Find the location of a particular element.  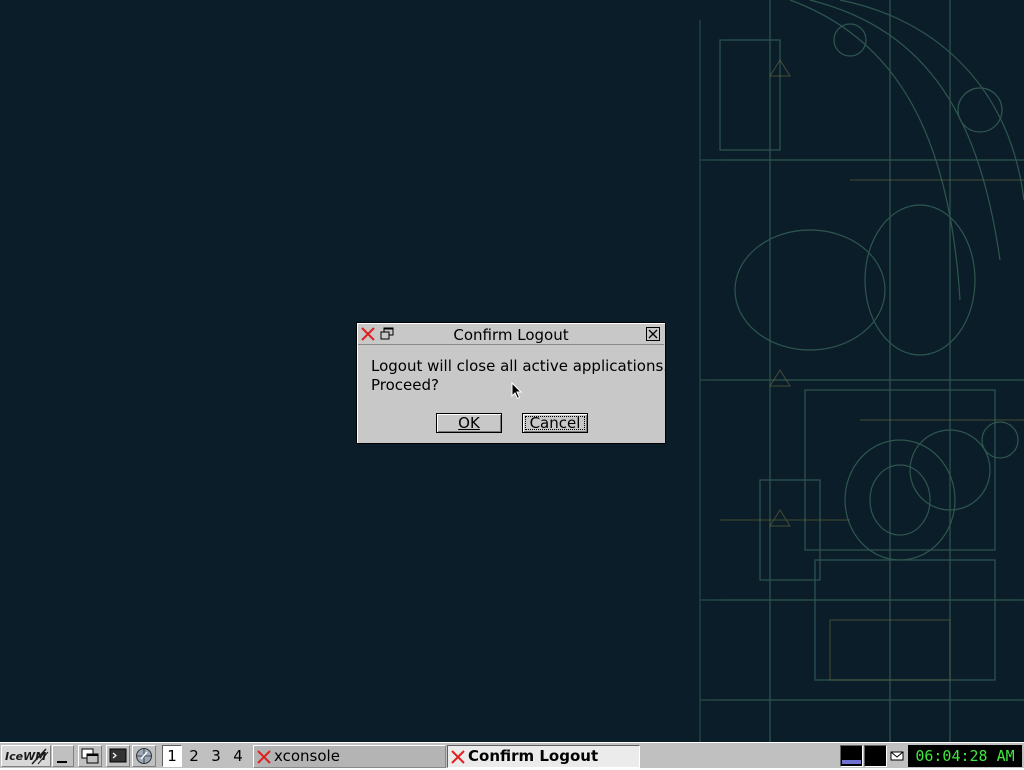

show-desktop-button is located at coordinates (63, 756).